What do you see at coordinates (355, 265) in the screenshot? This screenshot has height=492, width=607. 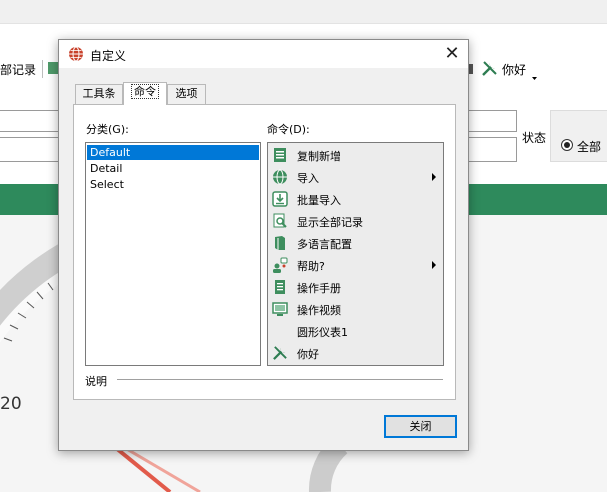 I see `command-item-help: 帮助?` at bounding box center [355, 265].